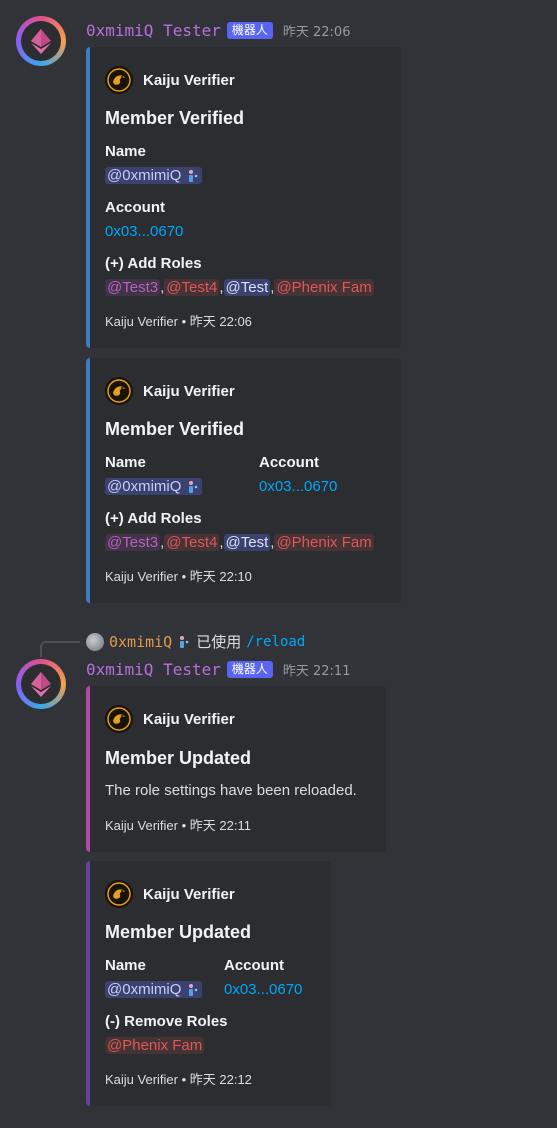 This screenshot has height=1128, width=557. Describe the element at coordinates (178, 321) in the screenshot. I see `embed-footer: Kaiju Verifier • 昨天 22:06` at that location.